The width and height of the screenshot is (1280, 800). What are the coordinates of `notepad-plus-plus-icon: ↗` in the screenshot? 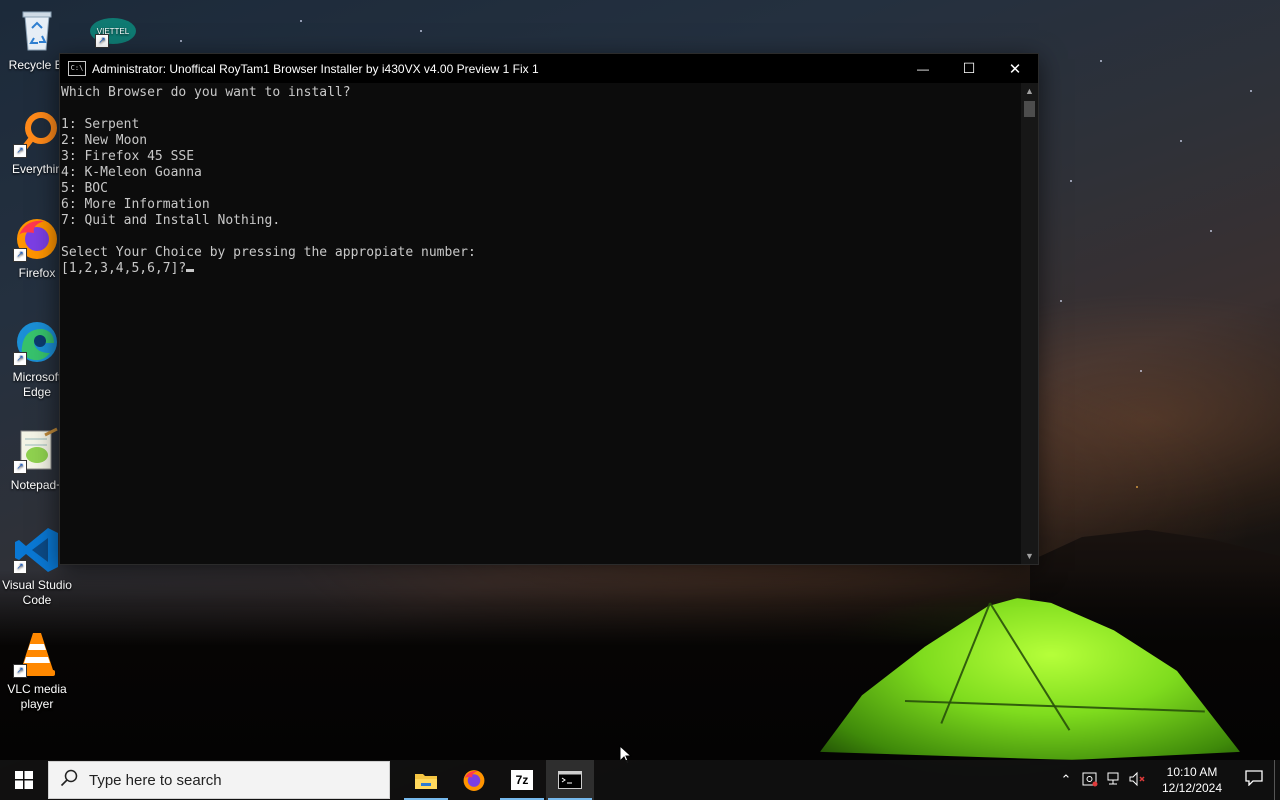 It's located at (37, 450).